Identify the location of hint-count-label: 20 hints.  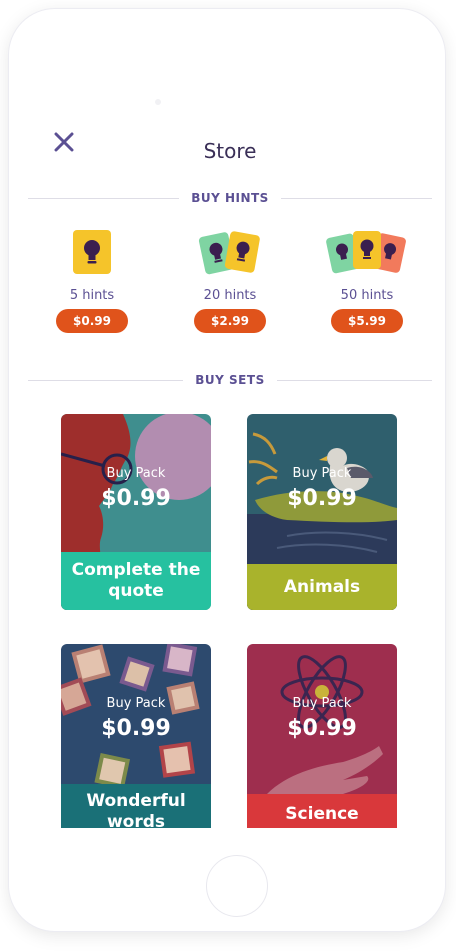
(230, 295).